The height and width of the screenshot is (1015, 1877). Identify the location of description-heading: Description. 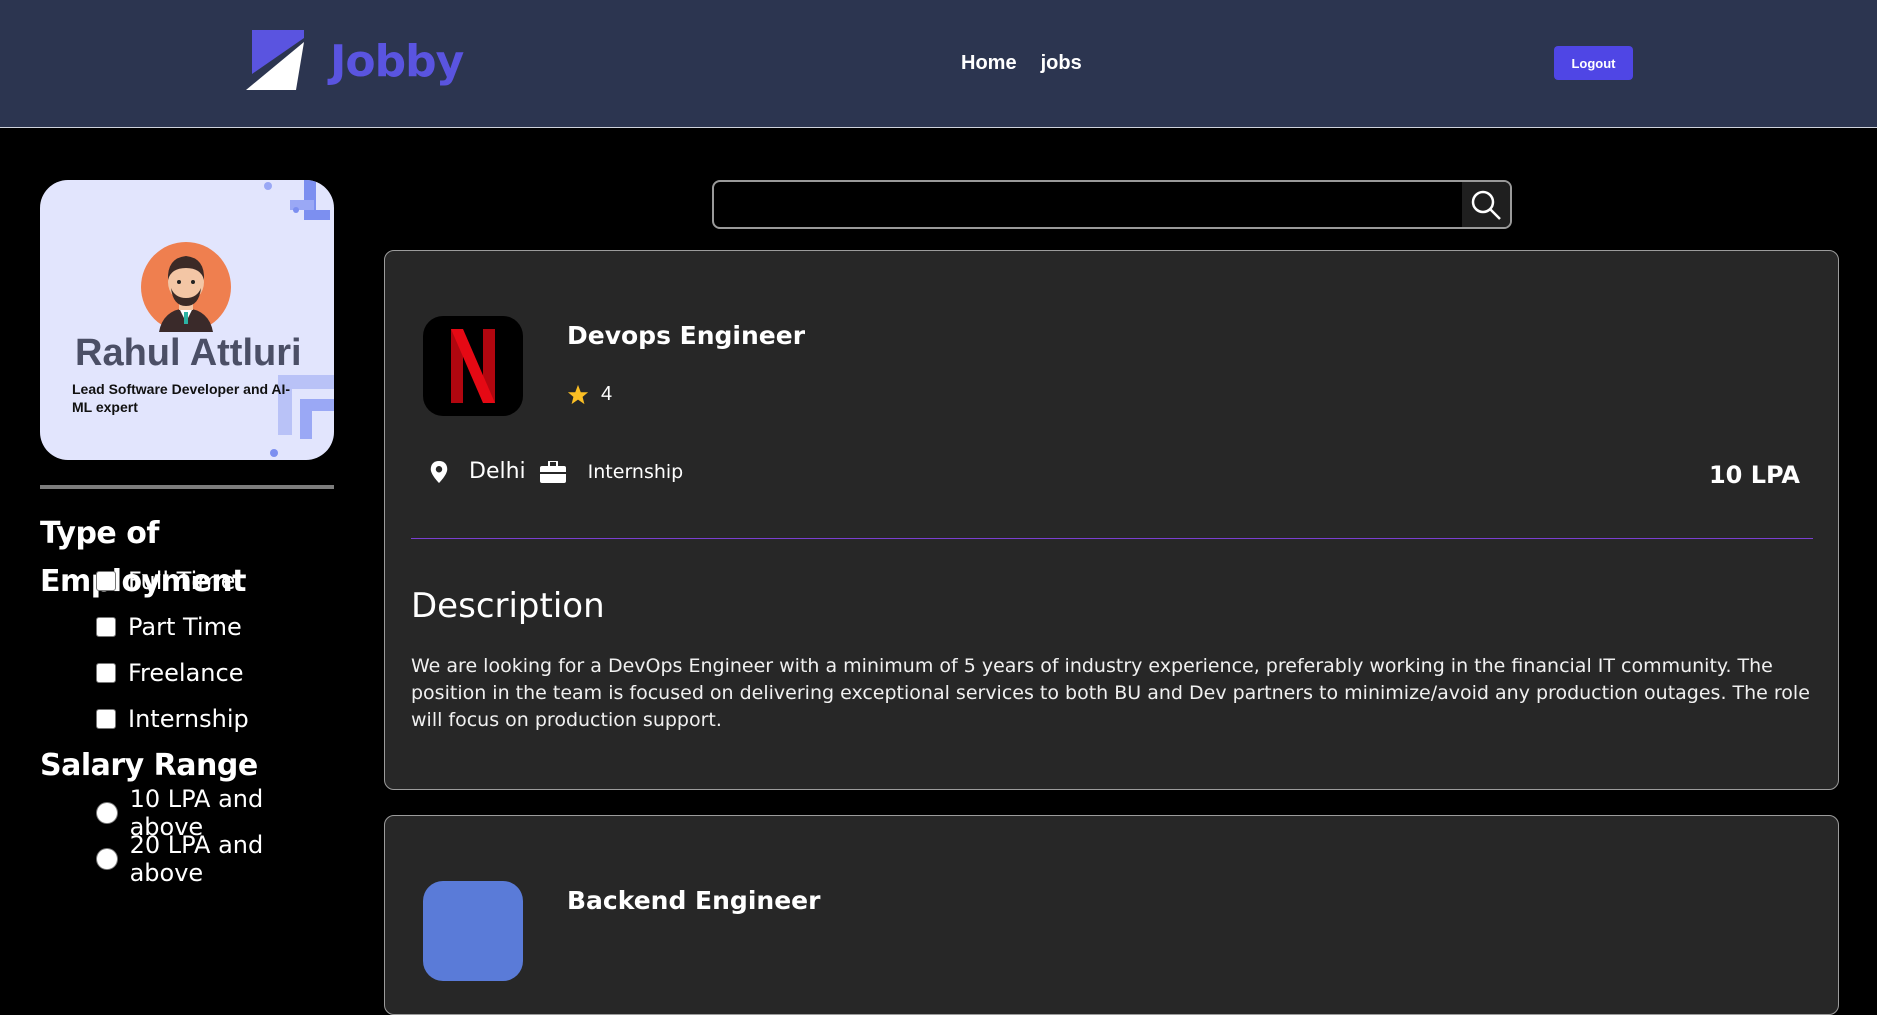
(508, 606).